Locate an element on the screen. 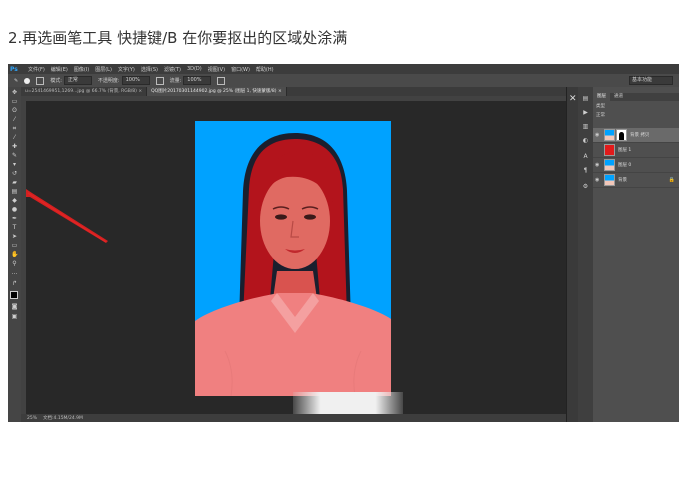  menu-layer: 图层(L) is located at coordinates (103, 69).